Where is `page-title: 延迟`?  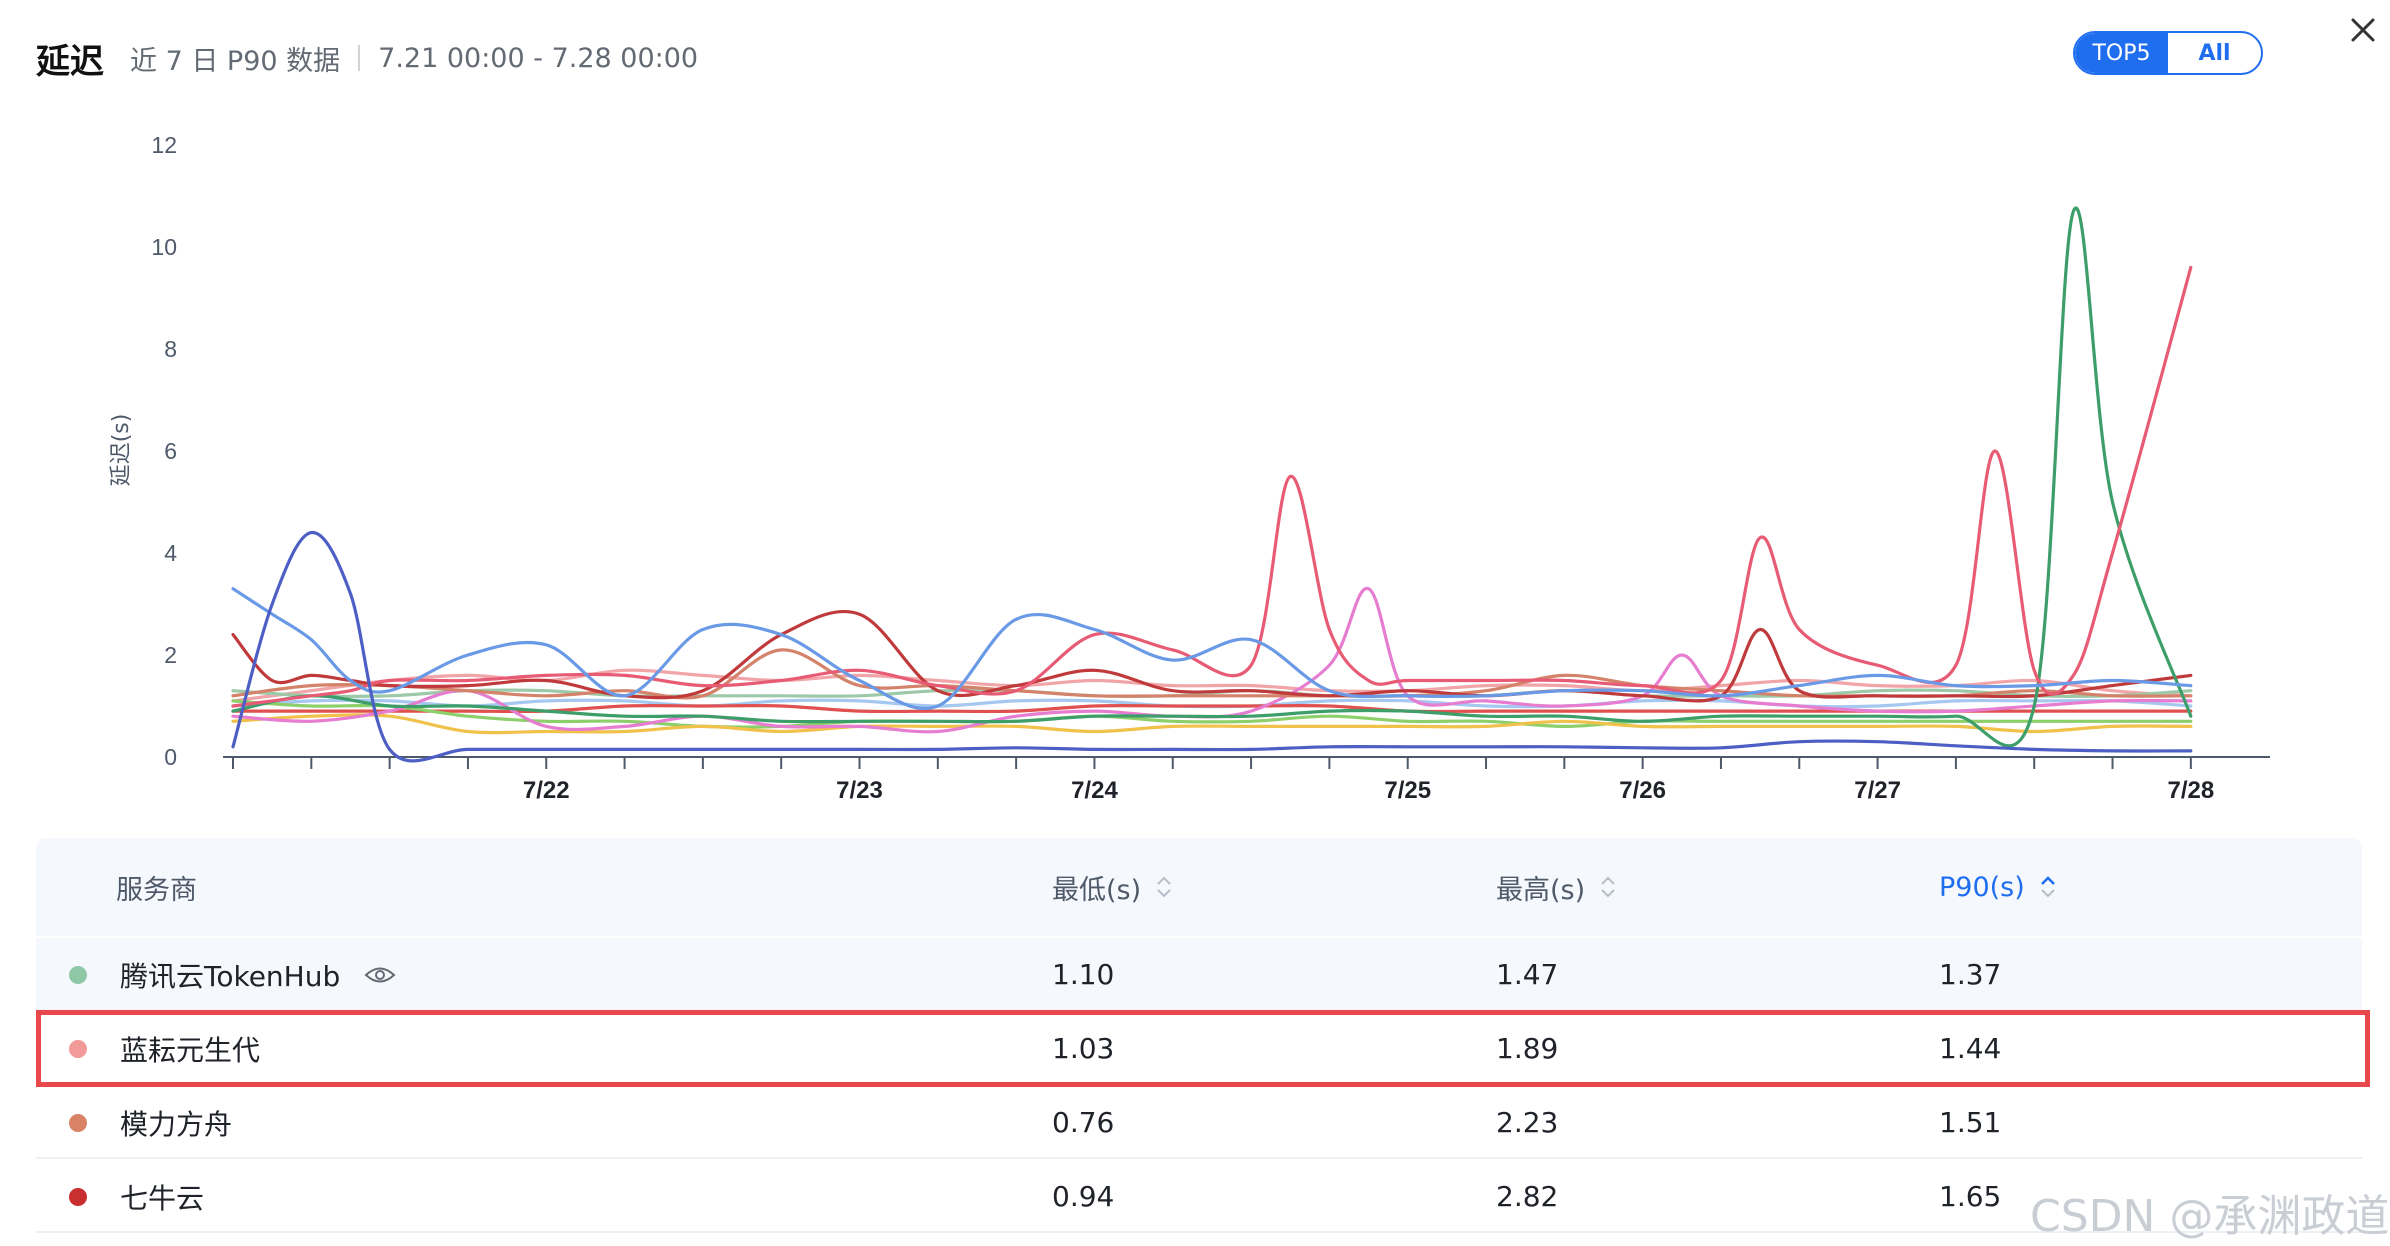
page-title: 延迟 is located at coordinates (70, 61).